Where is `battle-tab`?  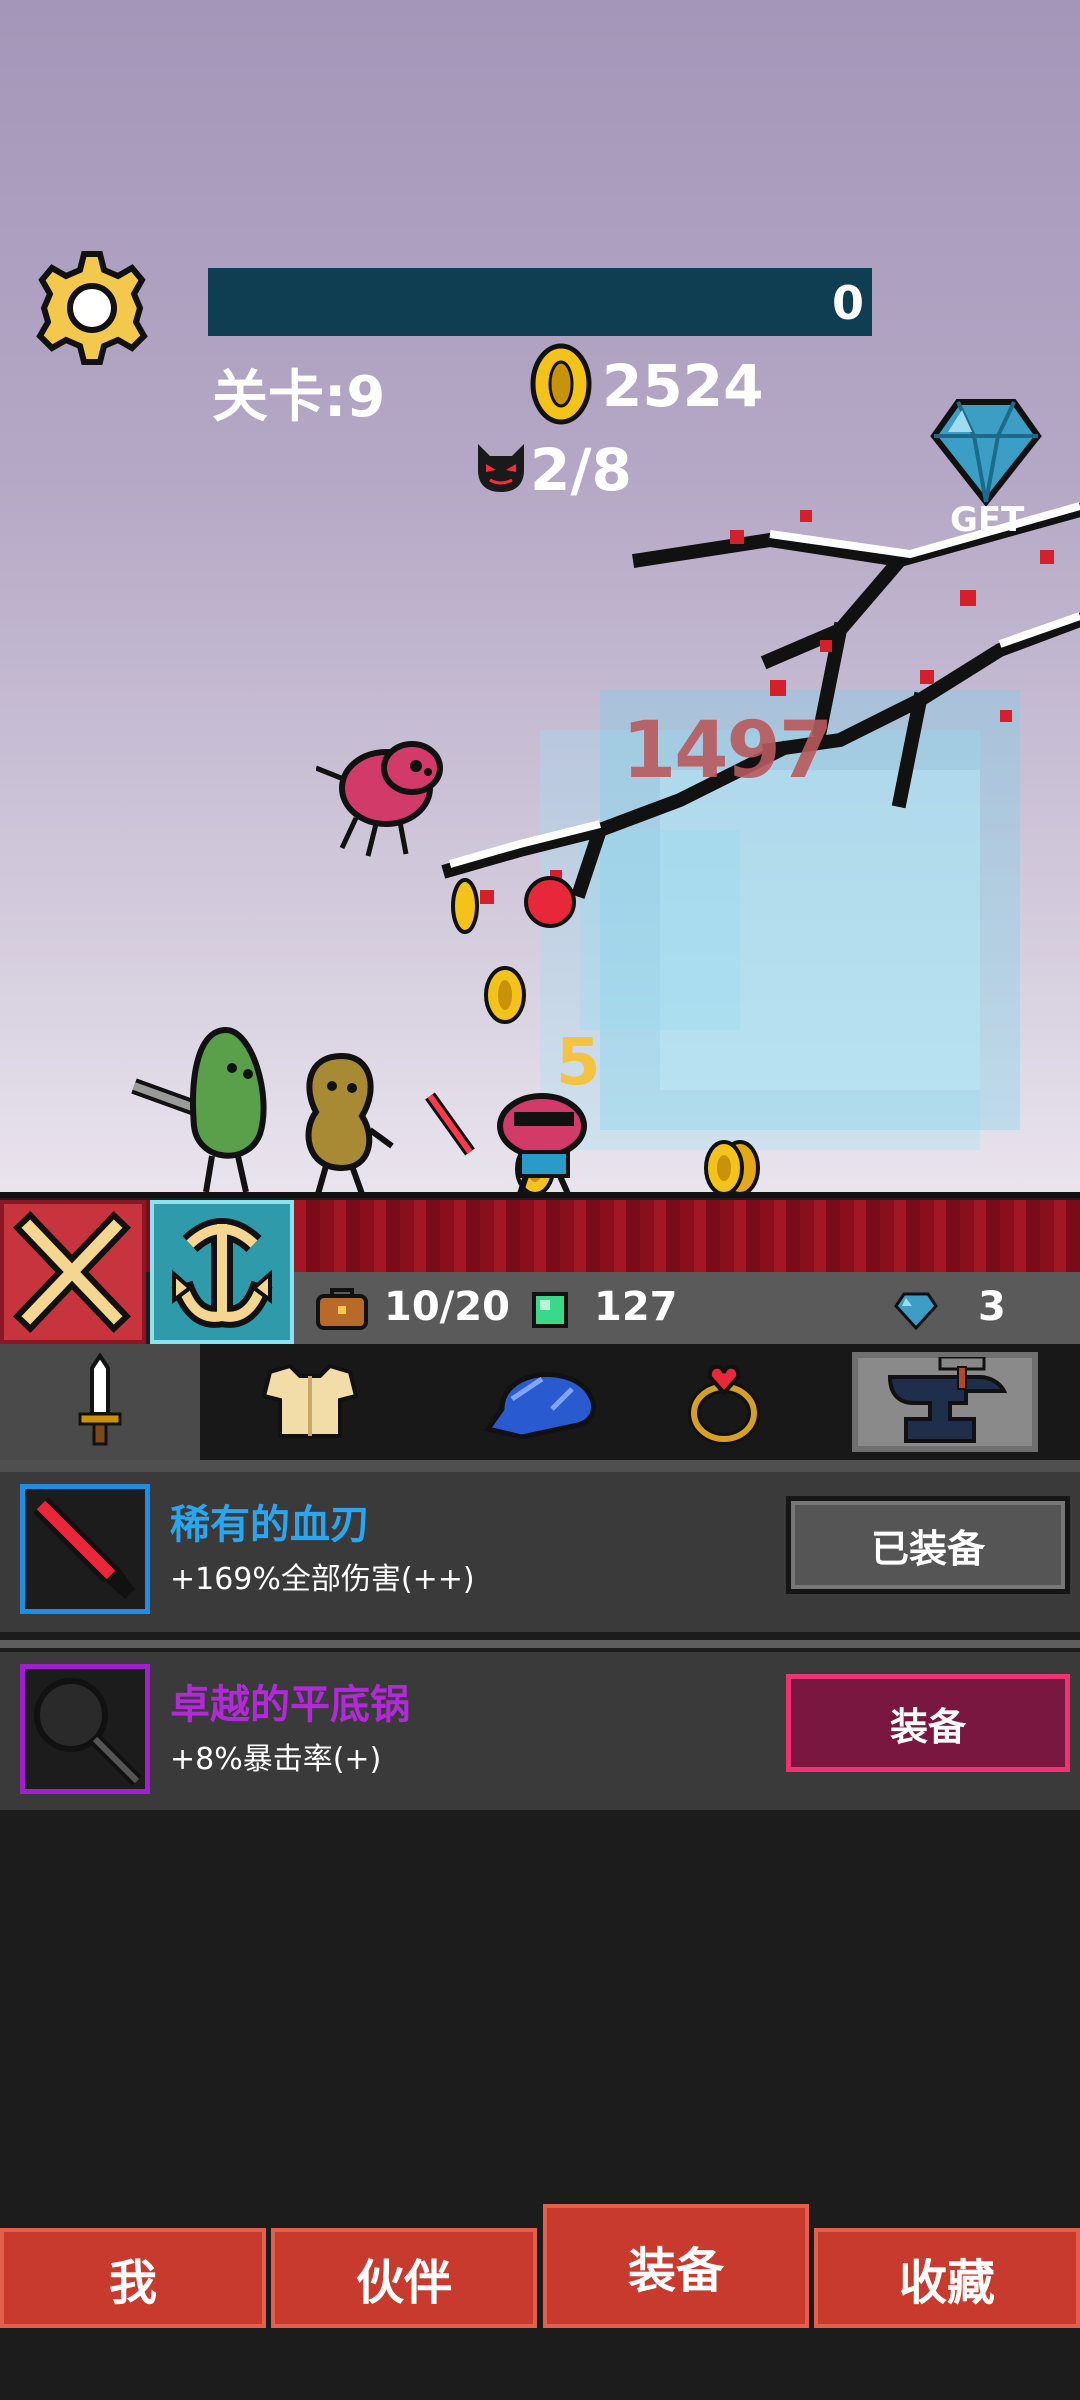
battle-tab is located at coordinates (73, 1272).